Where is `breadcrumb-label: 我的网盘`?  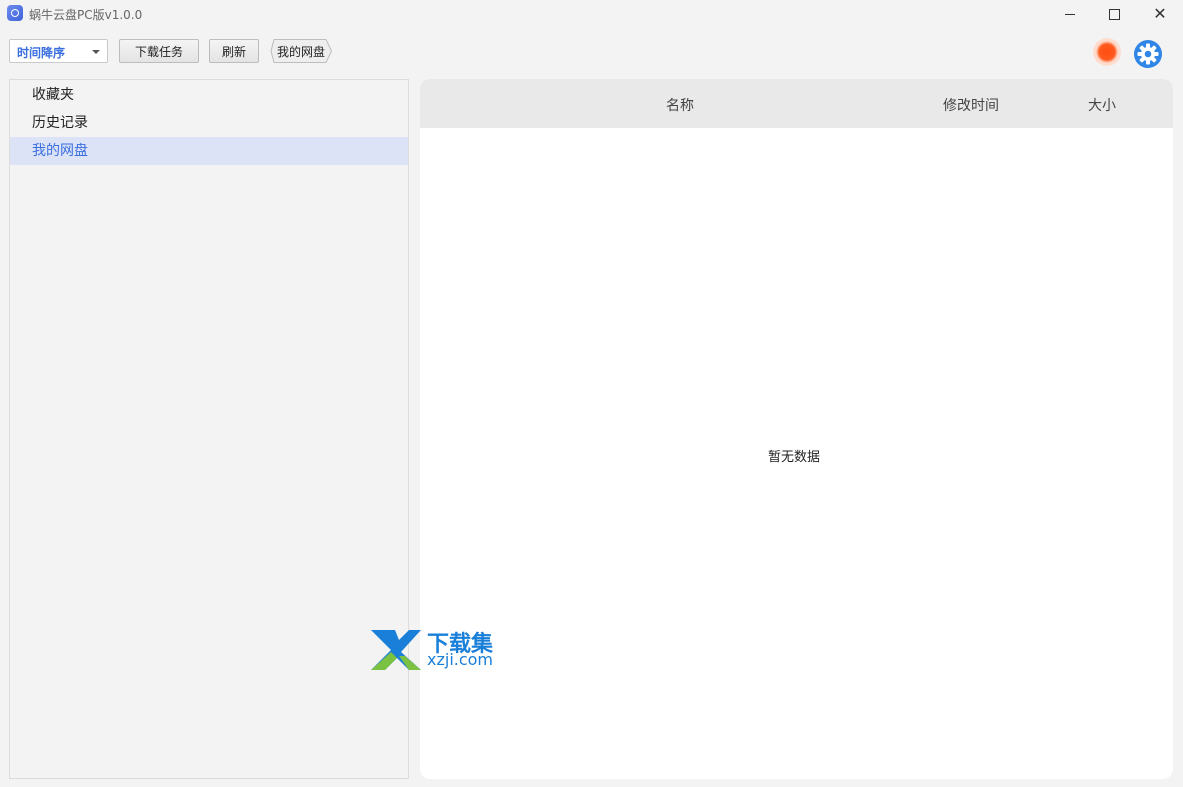 breadcrumb-label: 我的网盘 is located at coordinates (300, 51).